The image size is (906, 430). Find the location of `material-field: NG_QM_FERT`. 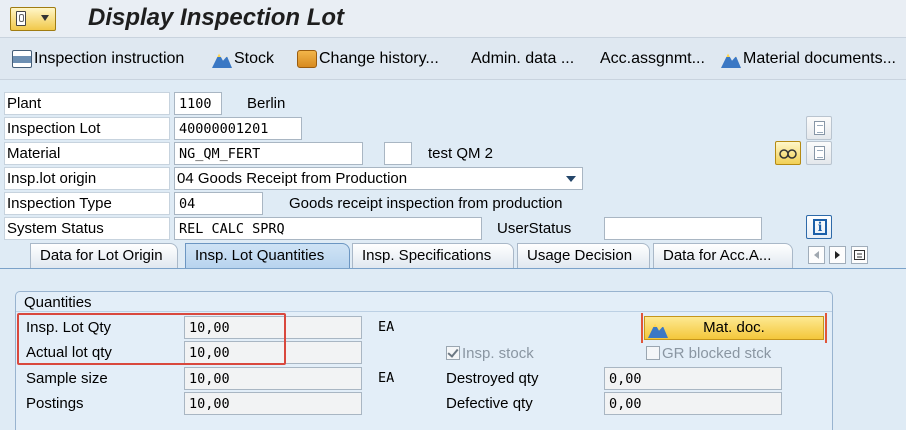

material-field: NG_QM_FERT is located at coordinates (268, 153).